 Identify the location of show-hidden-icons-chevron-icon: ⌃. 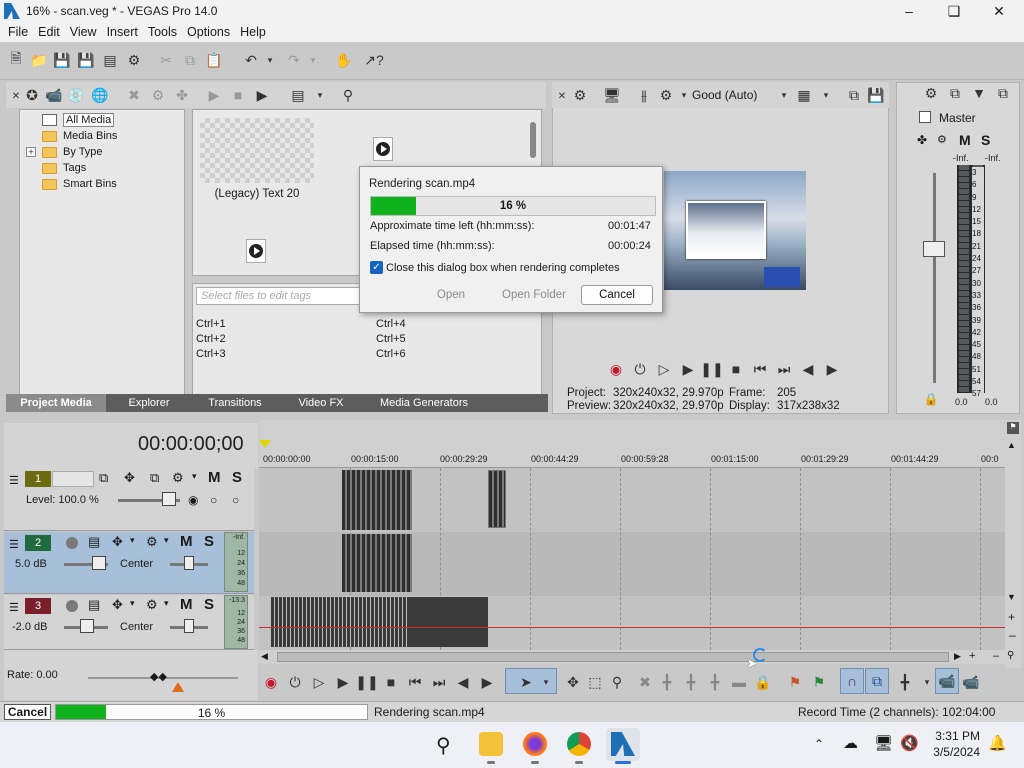
(819, 744).